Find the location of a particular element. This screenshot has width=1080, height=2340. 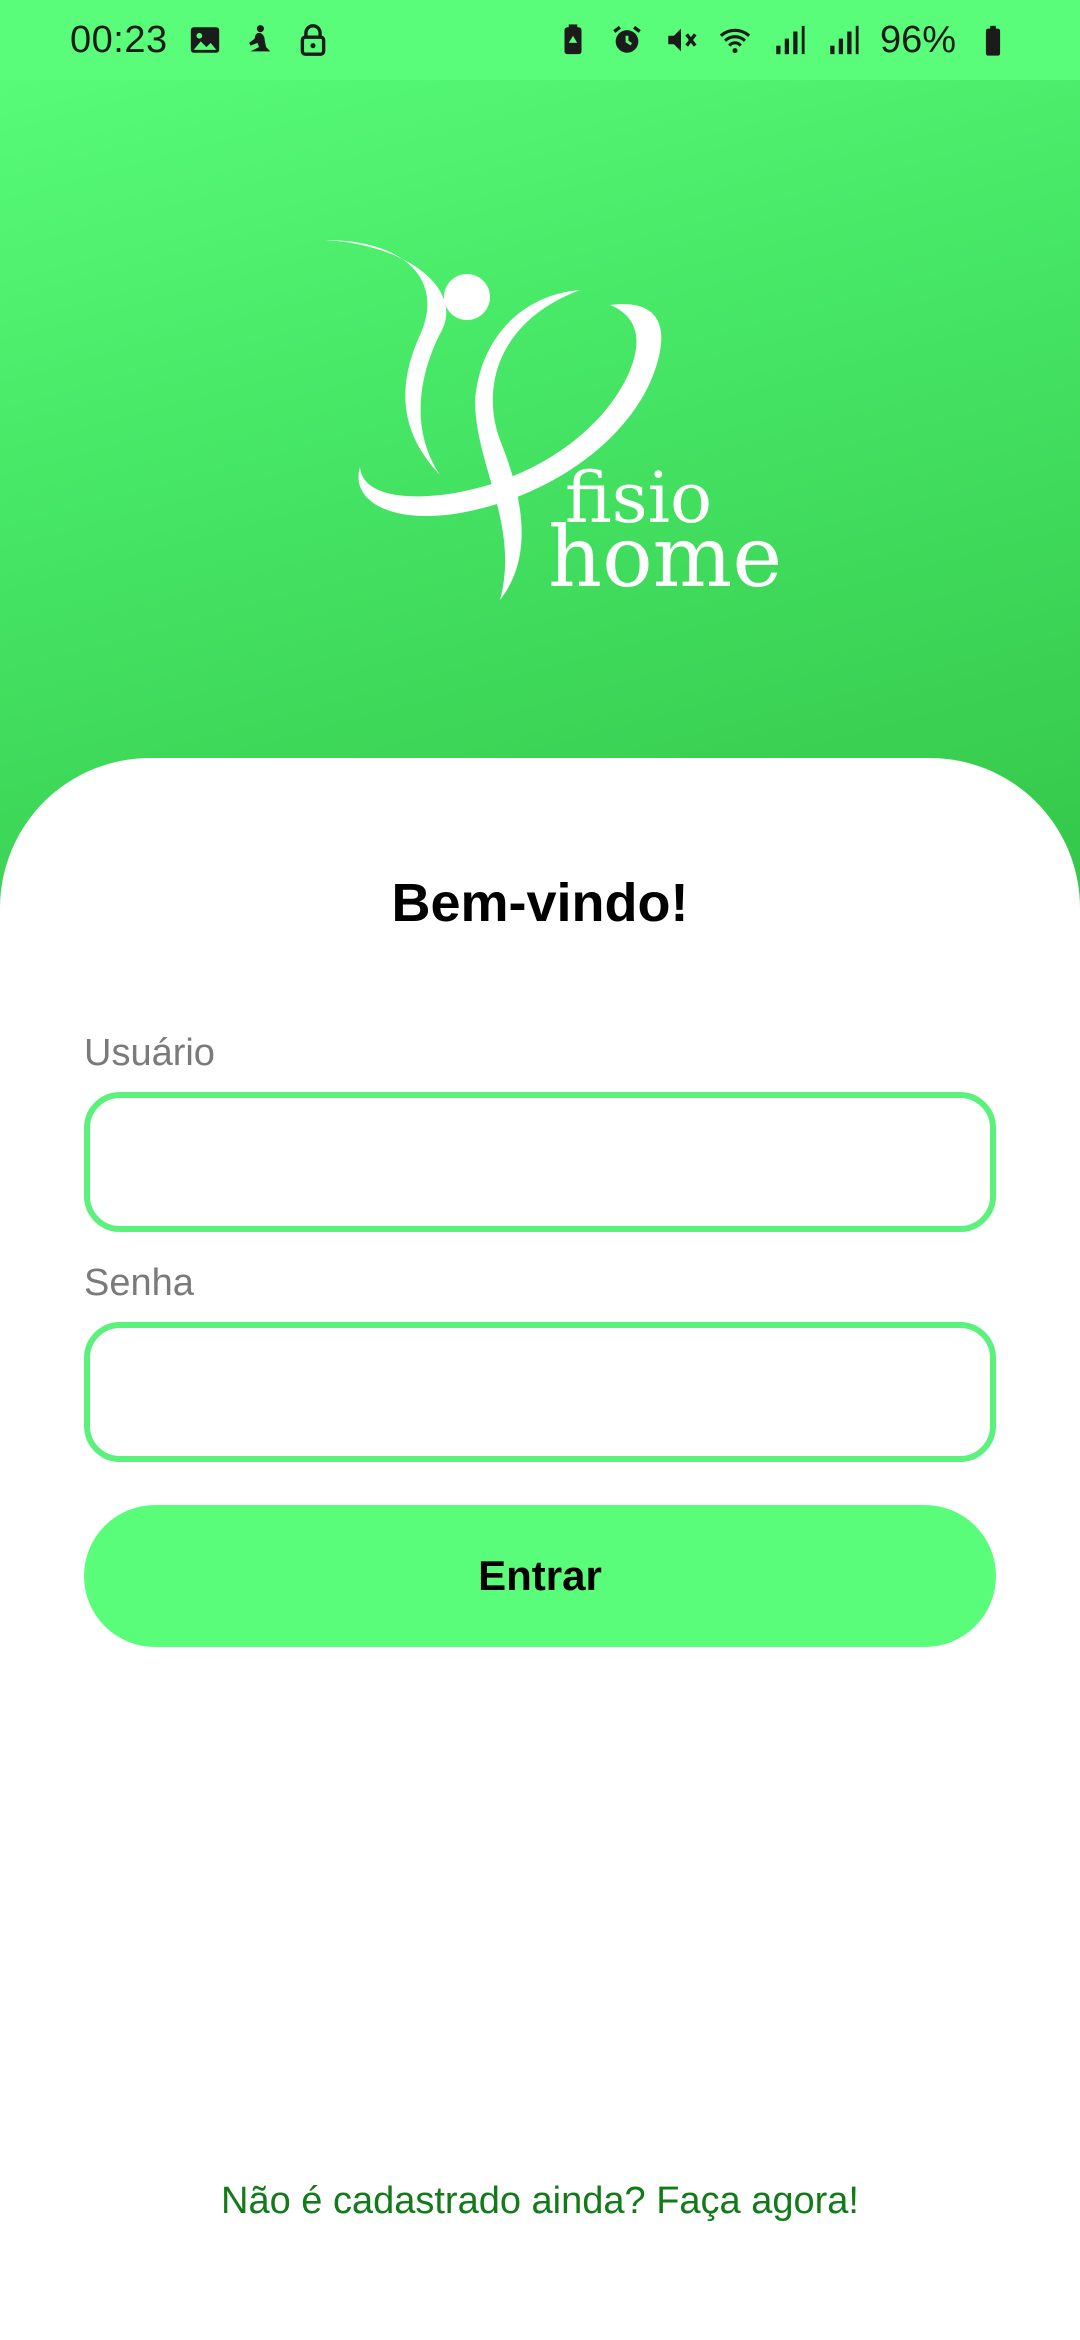

welcome-title: Bem-vindo! is located at coordinates (540, 903).